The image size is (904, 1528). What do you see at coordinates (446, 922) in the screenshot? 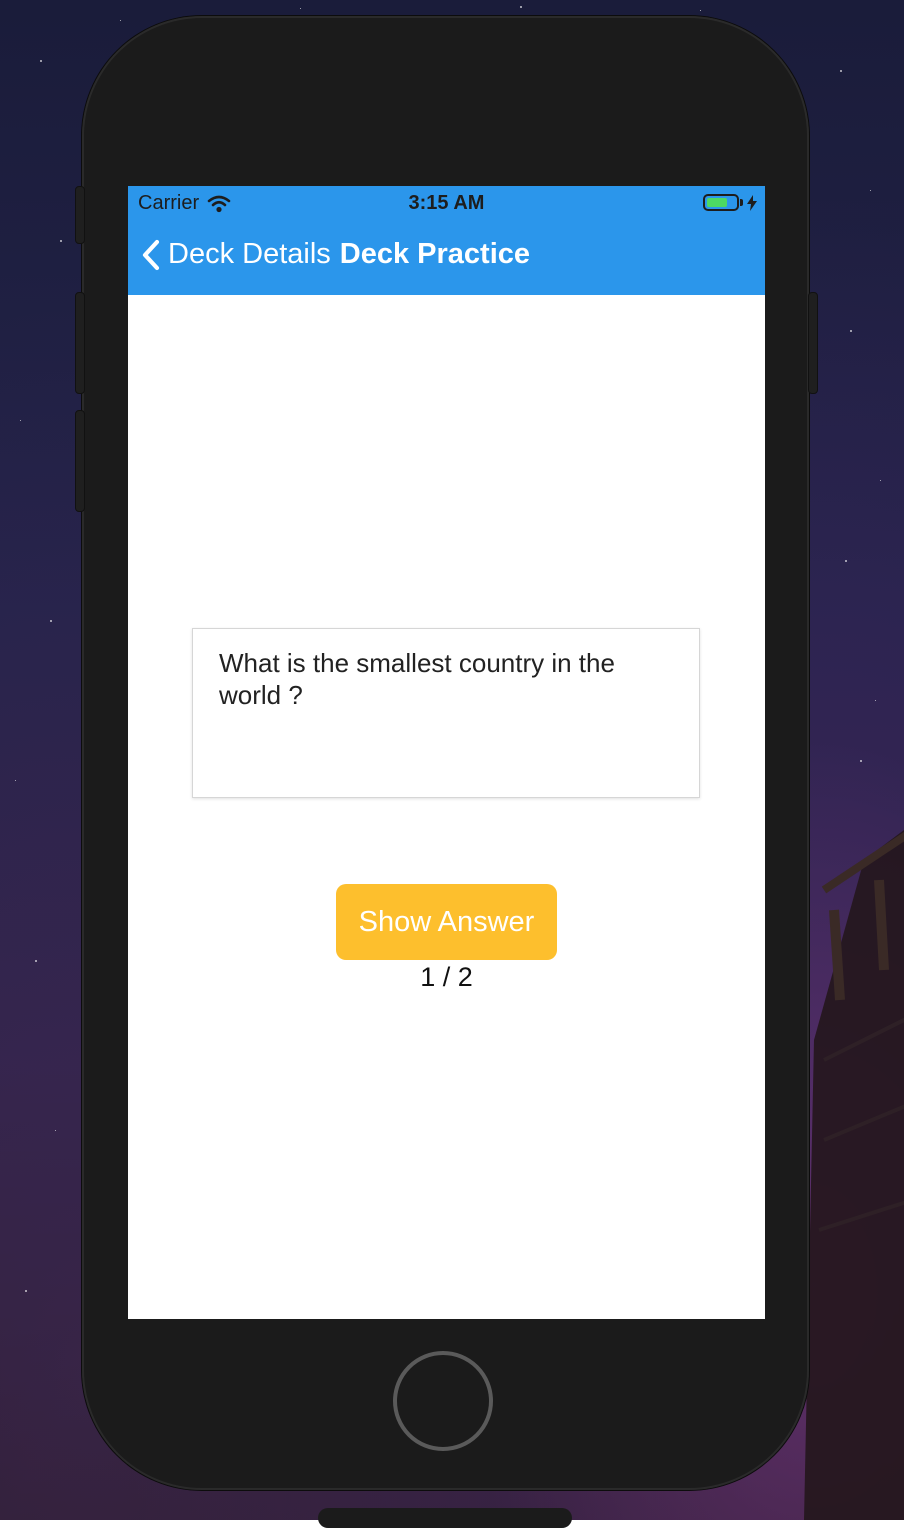
I see `show-answer-button: Show Answer` at bounding box center [446, 922].